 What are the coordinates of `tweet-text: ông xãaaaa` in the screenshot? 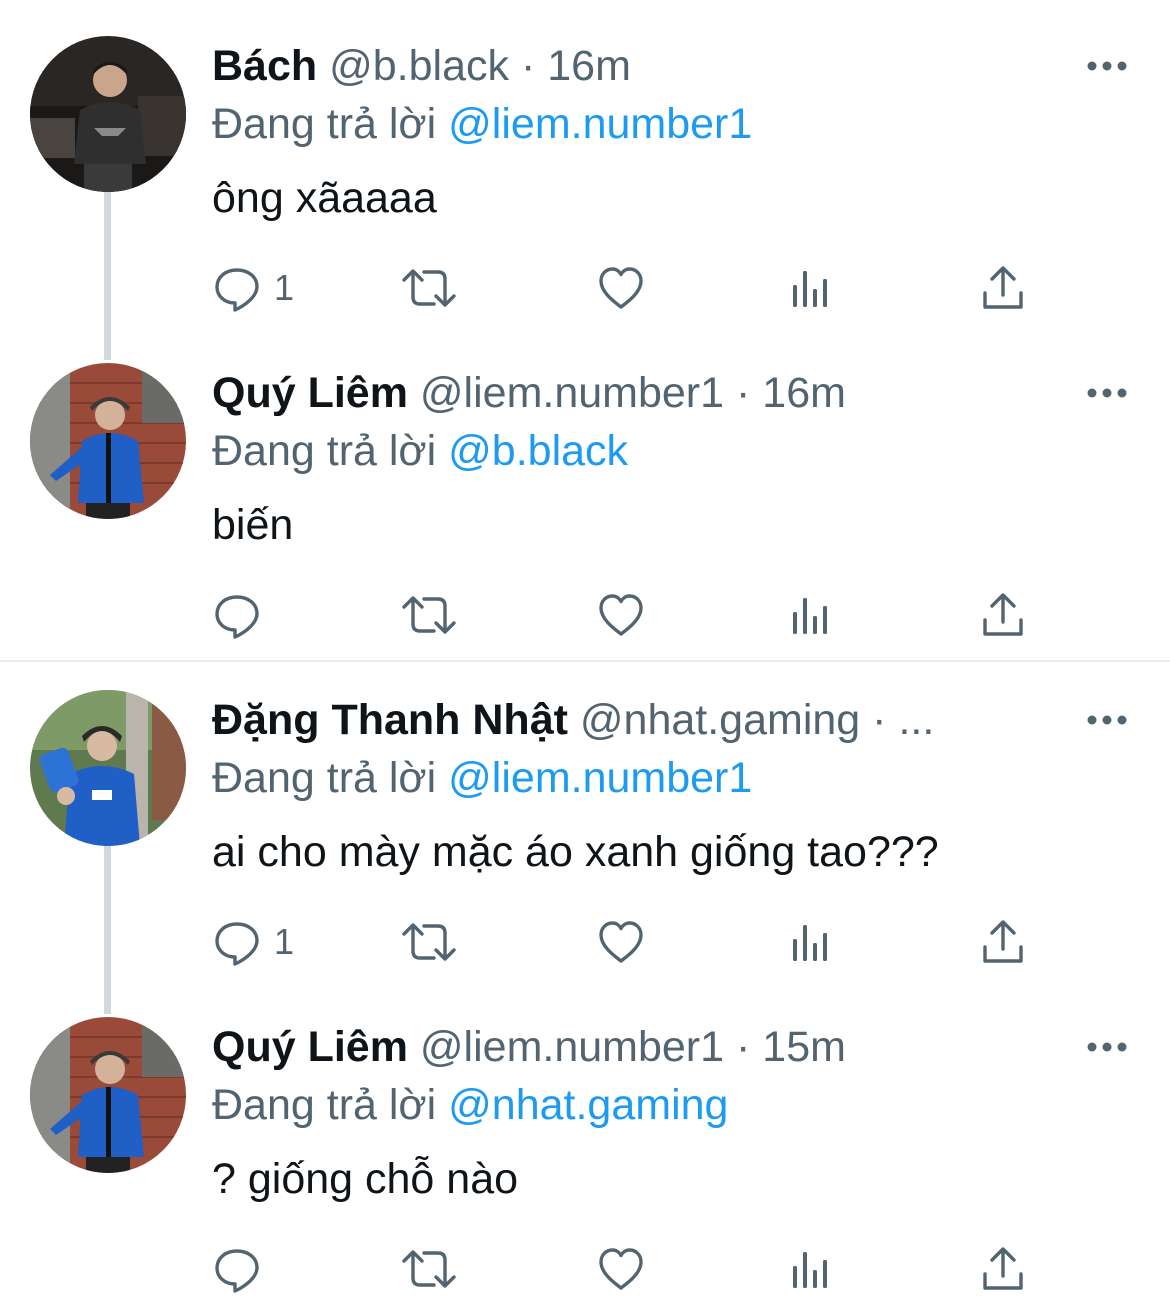 It's located at (324, 198).